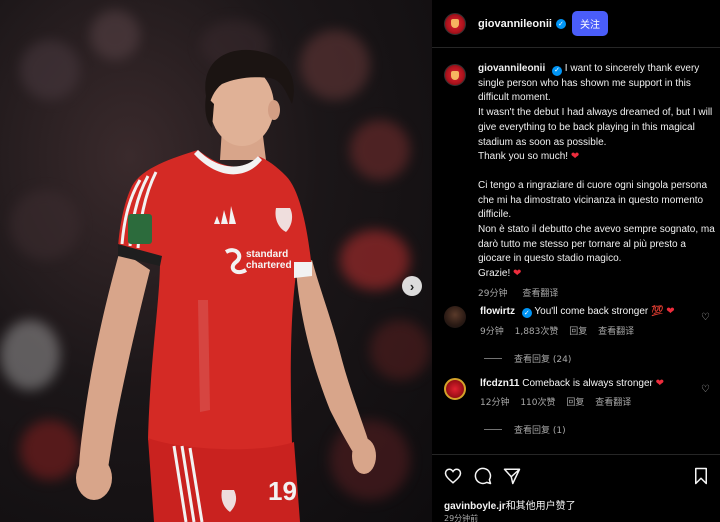  Describe the element at coordinates (497, 311) in the screenshot. I see `comment-username: flowirtz` at that location.